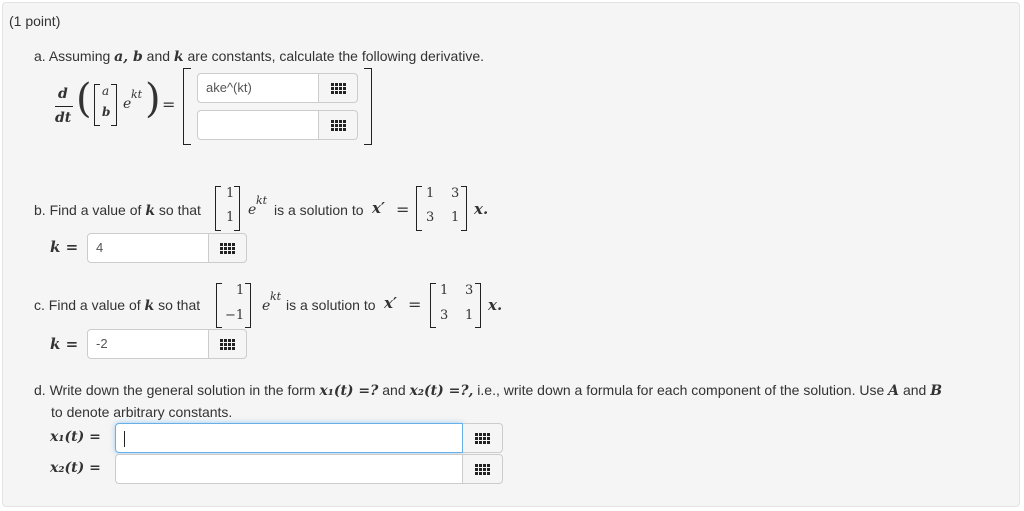 Image resolution: width=1024 pixels, height=511 pixels. I want to click on vec-c-left-bracket, so click(219, 305).